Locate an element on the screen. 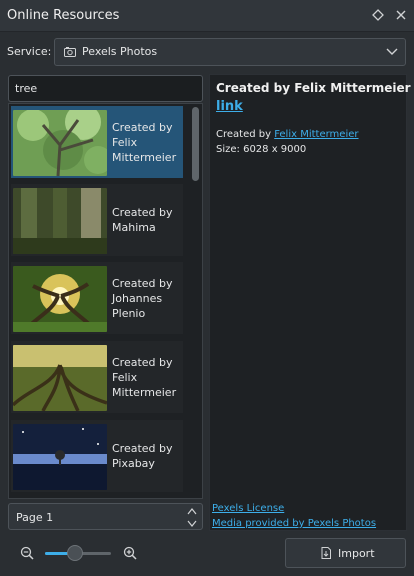 This screenshot has width=414, height=576. author-link: Felix Mittermeier is located at coordinates (316, 134).